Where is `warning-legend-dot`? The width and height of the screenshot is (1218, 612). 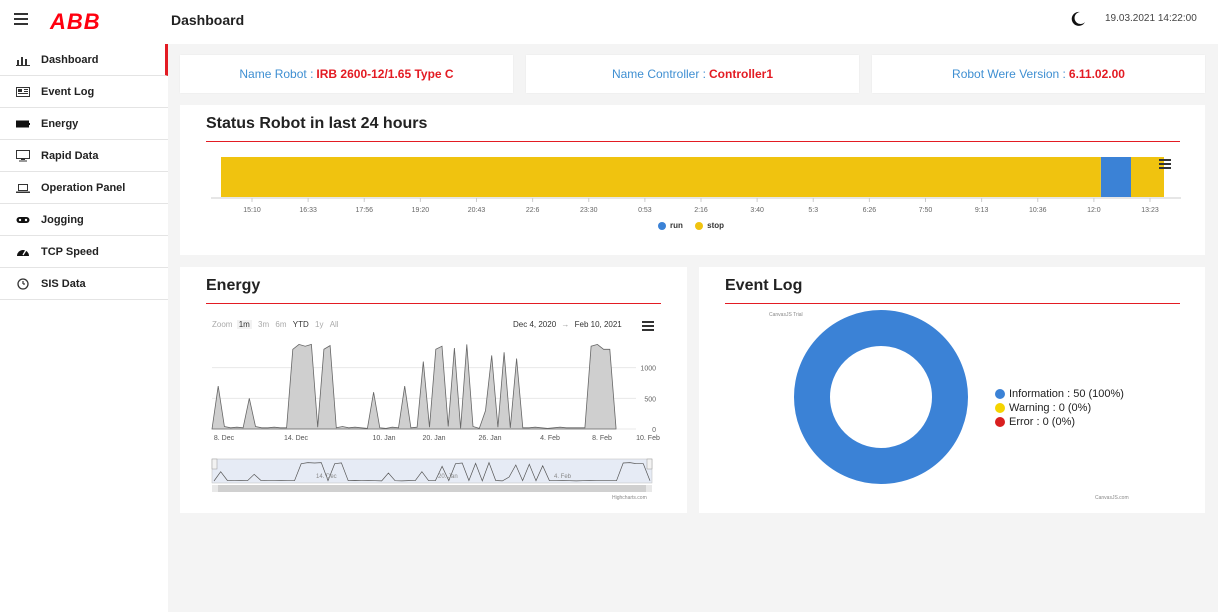 warning-legend-dot is located at coordinates (1000, 408).